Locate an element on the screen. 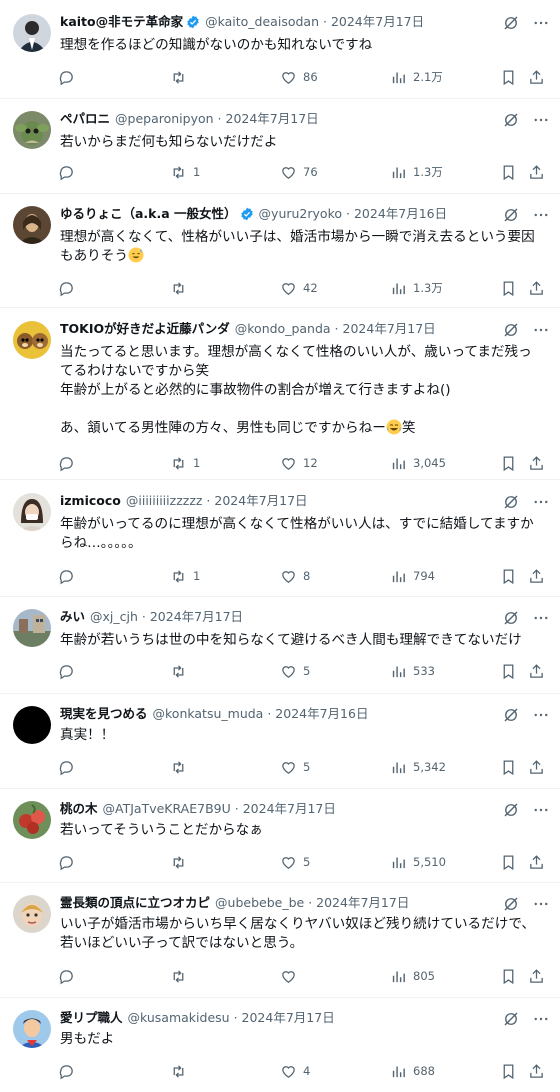 This screenshot has width=560, height=1092. user-name: みい is located at coordinates (72, 616).